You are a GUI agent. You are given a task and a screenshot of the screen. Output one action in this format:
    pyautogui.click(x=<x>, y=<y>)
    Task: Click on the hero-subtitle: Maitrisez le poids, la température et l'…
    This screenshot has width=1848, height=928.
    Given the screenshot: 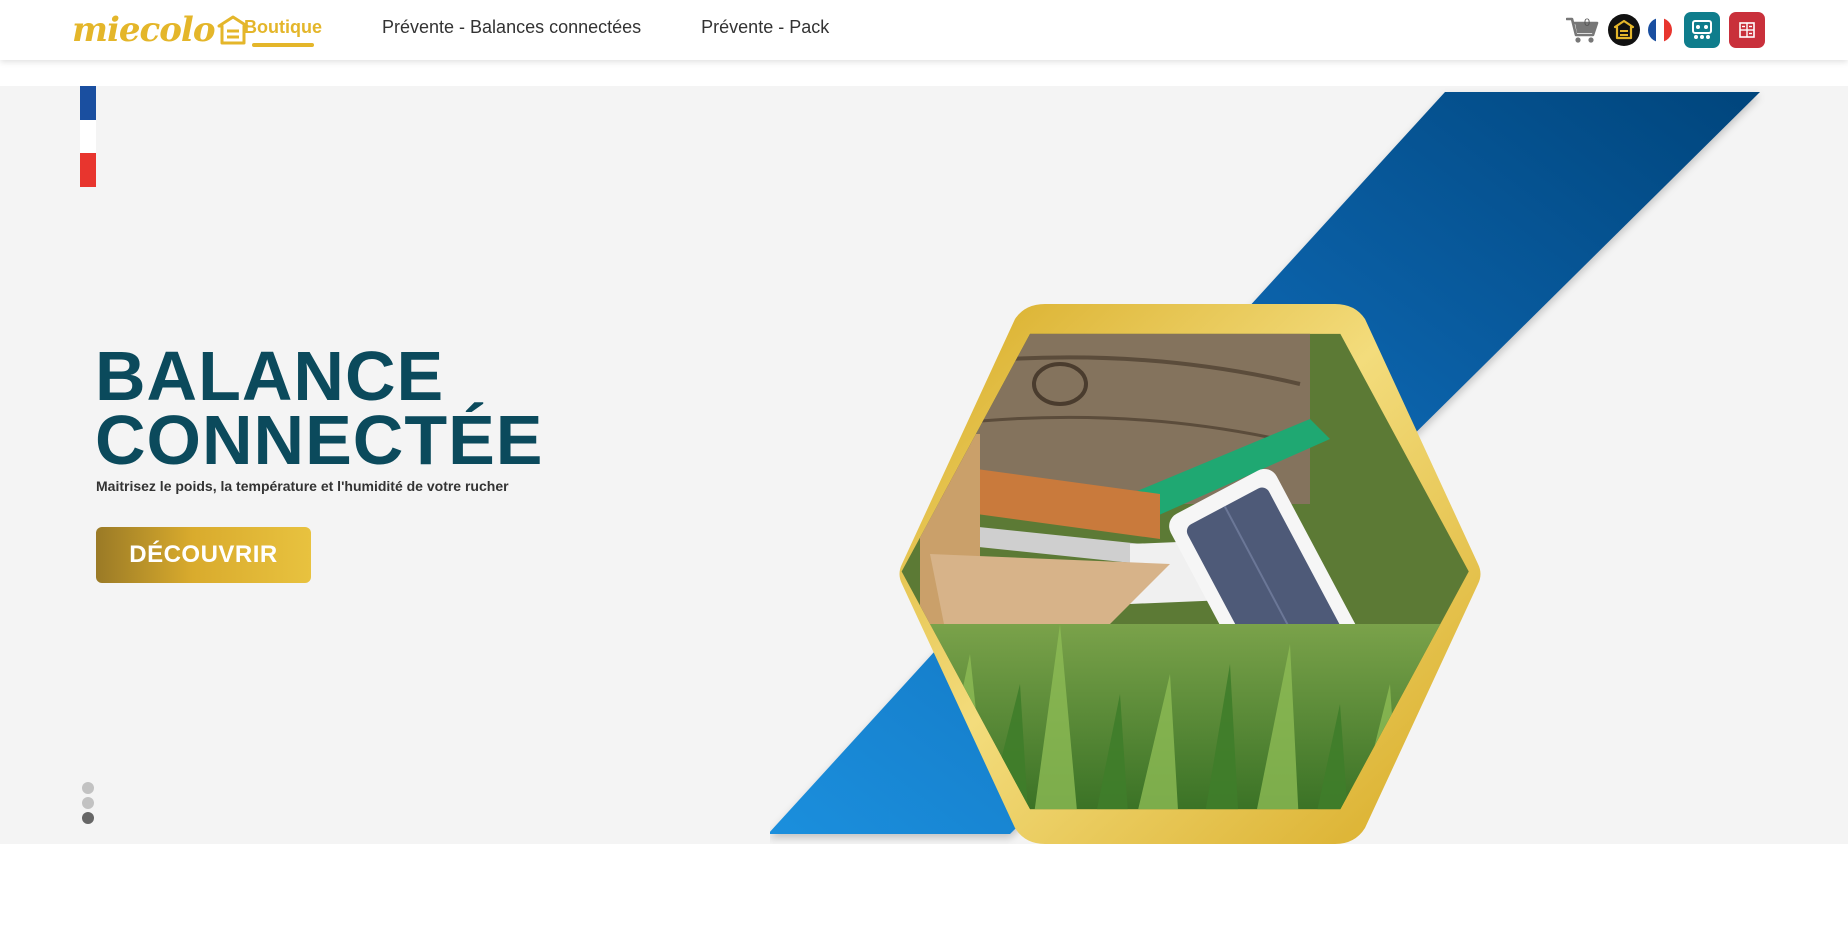 What is the action you would take?
    pyautogui.click(x=302, y=486)
    